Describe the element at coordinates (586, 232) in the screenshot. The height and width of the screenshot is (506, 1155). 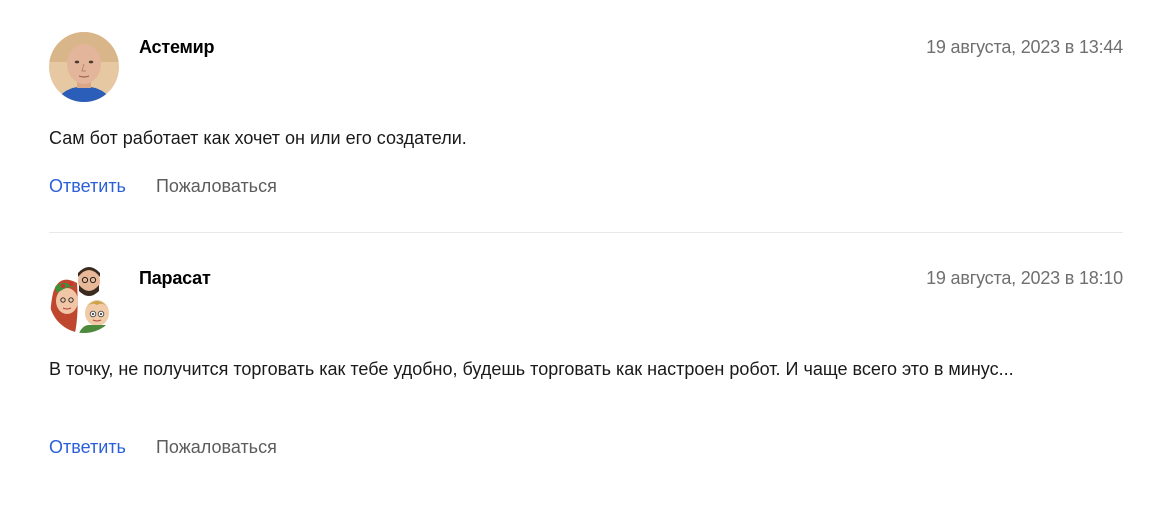
I see `comment-divider` at that location.